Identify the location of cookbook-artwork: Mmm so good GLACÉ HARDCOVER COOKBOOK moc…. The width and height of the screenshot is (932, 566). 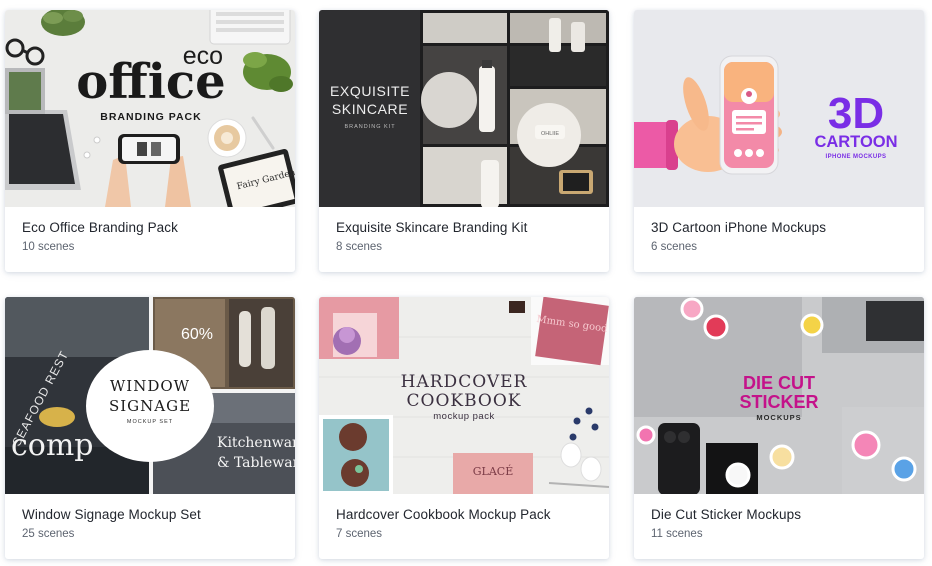
(464, 395).